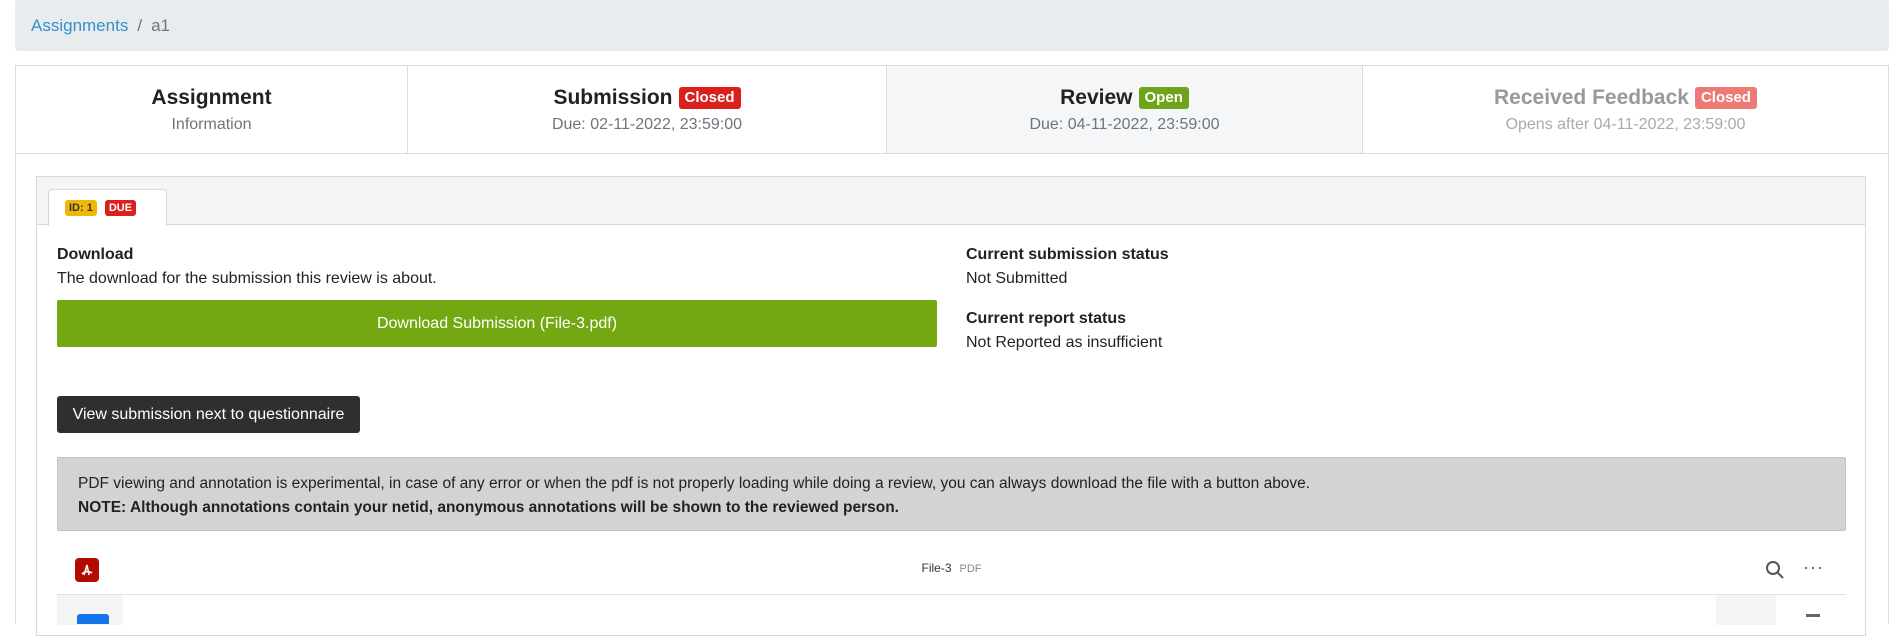  Describe the element at coordinates (1163, 97) in the screenshot. I see `status-badge: Open` at that location.